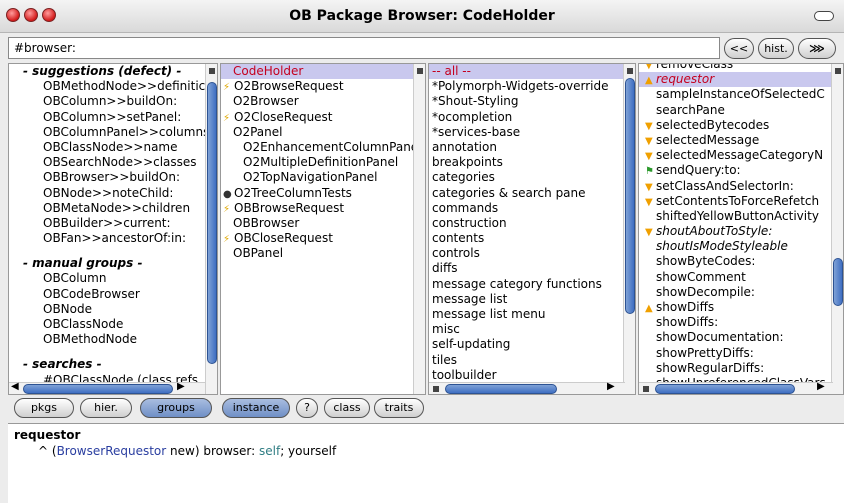 The image size is (844, 503). I want to click on list-item: ● O2TreeColumnTests, so click(317, 193).